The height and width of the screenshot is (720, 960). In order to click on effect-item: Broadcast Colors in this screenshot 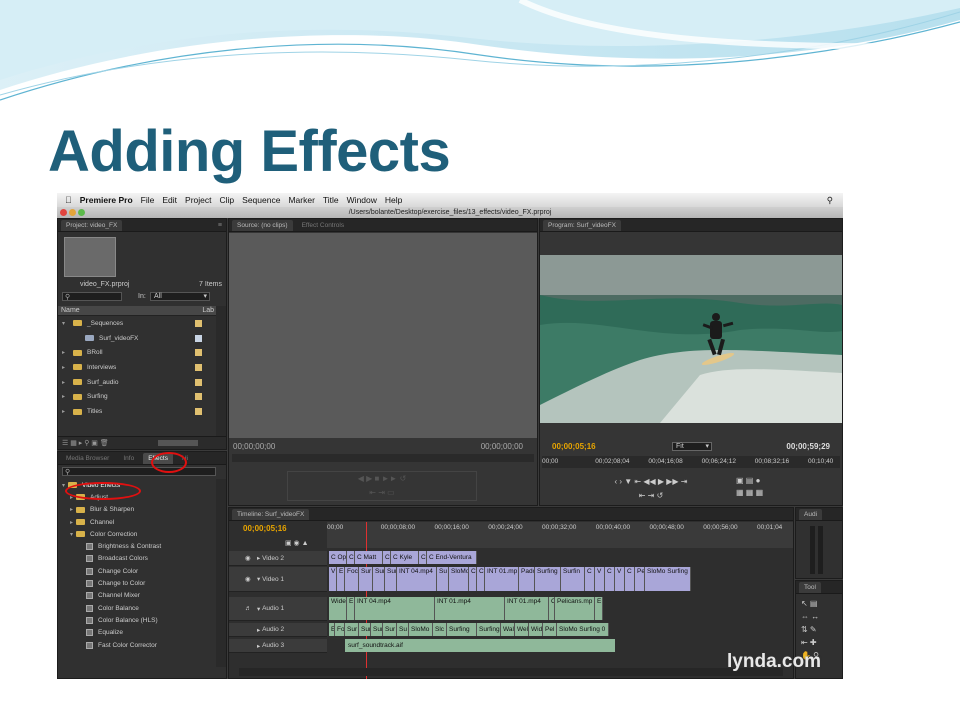, I will do `click(137, 559)`.